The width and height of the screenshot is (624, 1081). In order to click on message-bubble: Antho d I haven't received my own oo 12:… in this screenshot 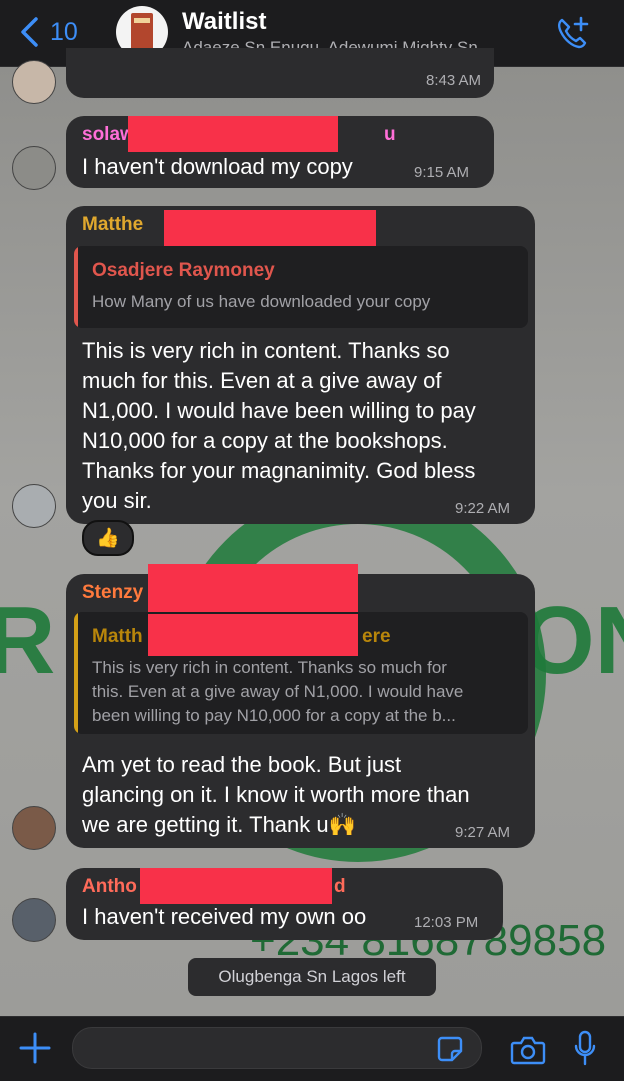, I will do `click(284, 904)`.